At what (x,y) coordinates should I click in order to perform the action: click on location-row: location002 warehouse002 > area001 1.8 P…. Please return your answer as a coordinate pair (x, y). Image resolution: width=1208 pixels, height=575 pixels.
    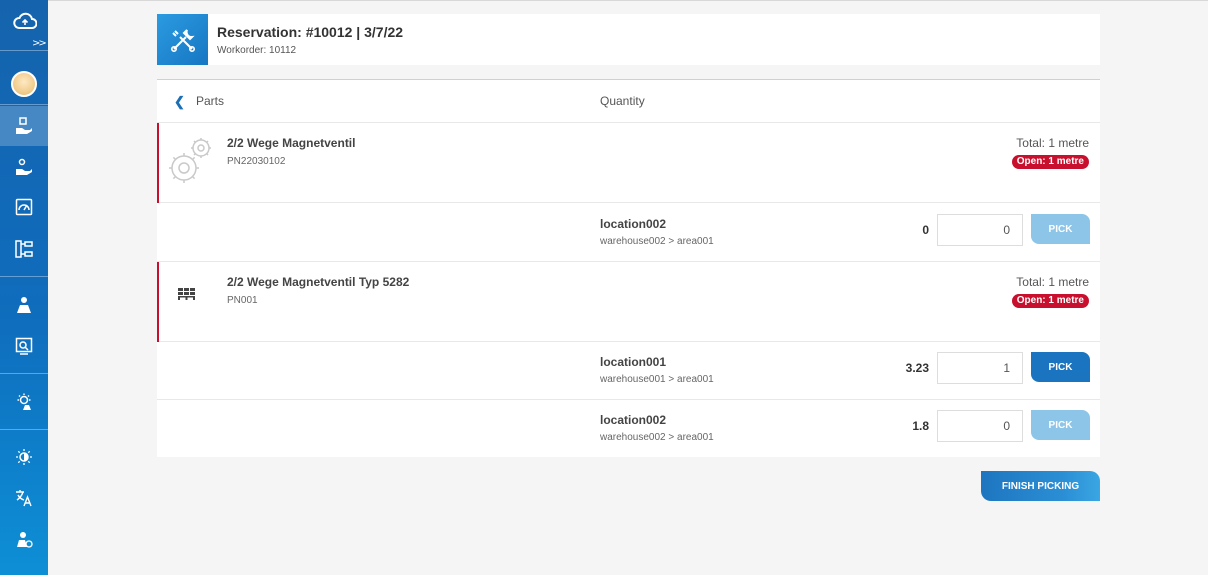
    Looking at the image, I should click on (628, 429).